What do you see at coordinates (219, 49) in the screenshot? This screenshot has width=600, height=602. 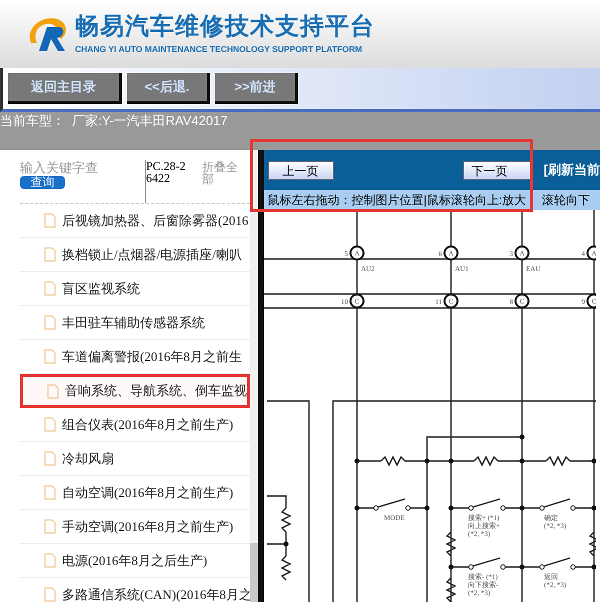 I see `site-subtitle: CHANG YI AUTO MAINTENANCE TECHNOLOGY SUPPORT PLATFORM` at bounding box center [219, 49].